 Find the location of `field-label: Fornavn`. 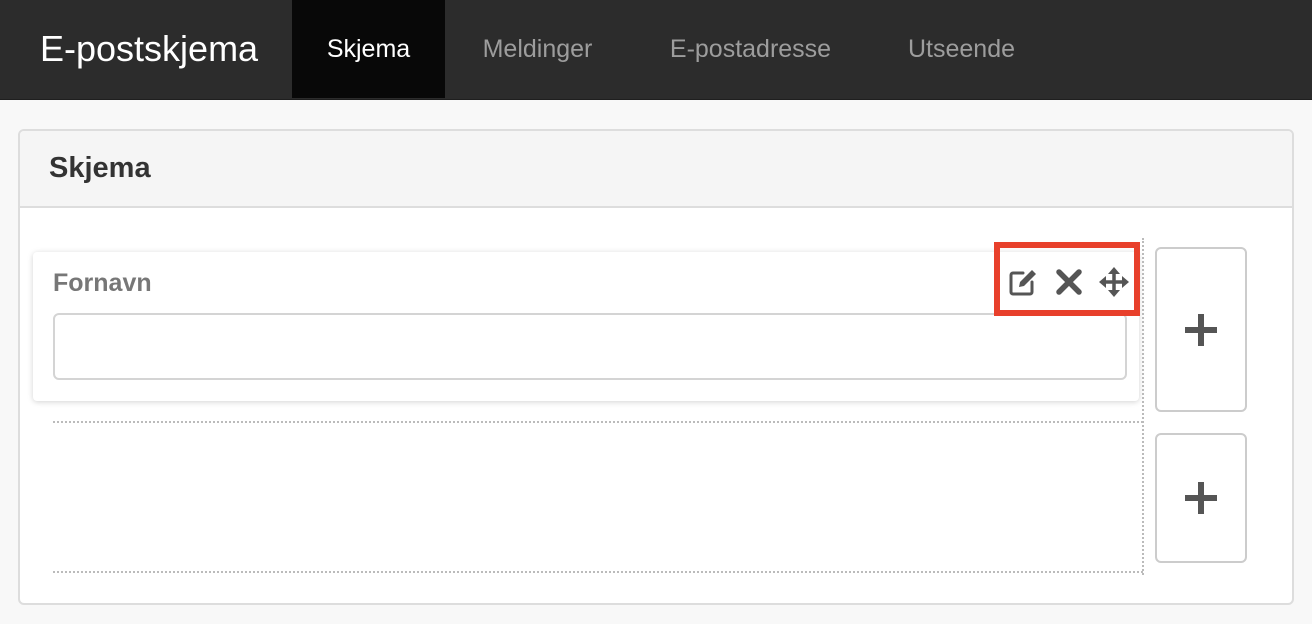

field-label: Fornavn is located at coordinates (102, 283).